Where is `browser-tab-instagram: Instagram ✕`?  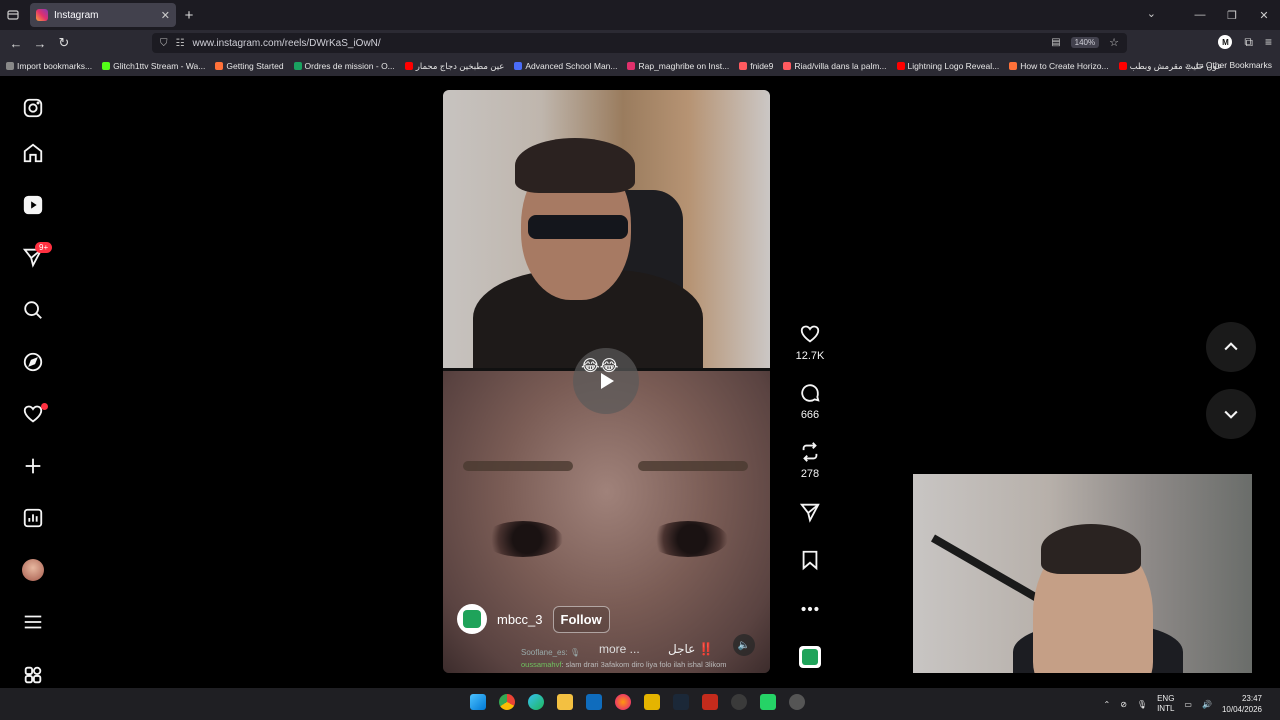 browser-tab-instagram: Instagram ✕ is located at coordinates (103, 15).